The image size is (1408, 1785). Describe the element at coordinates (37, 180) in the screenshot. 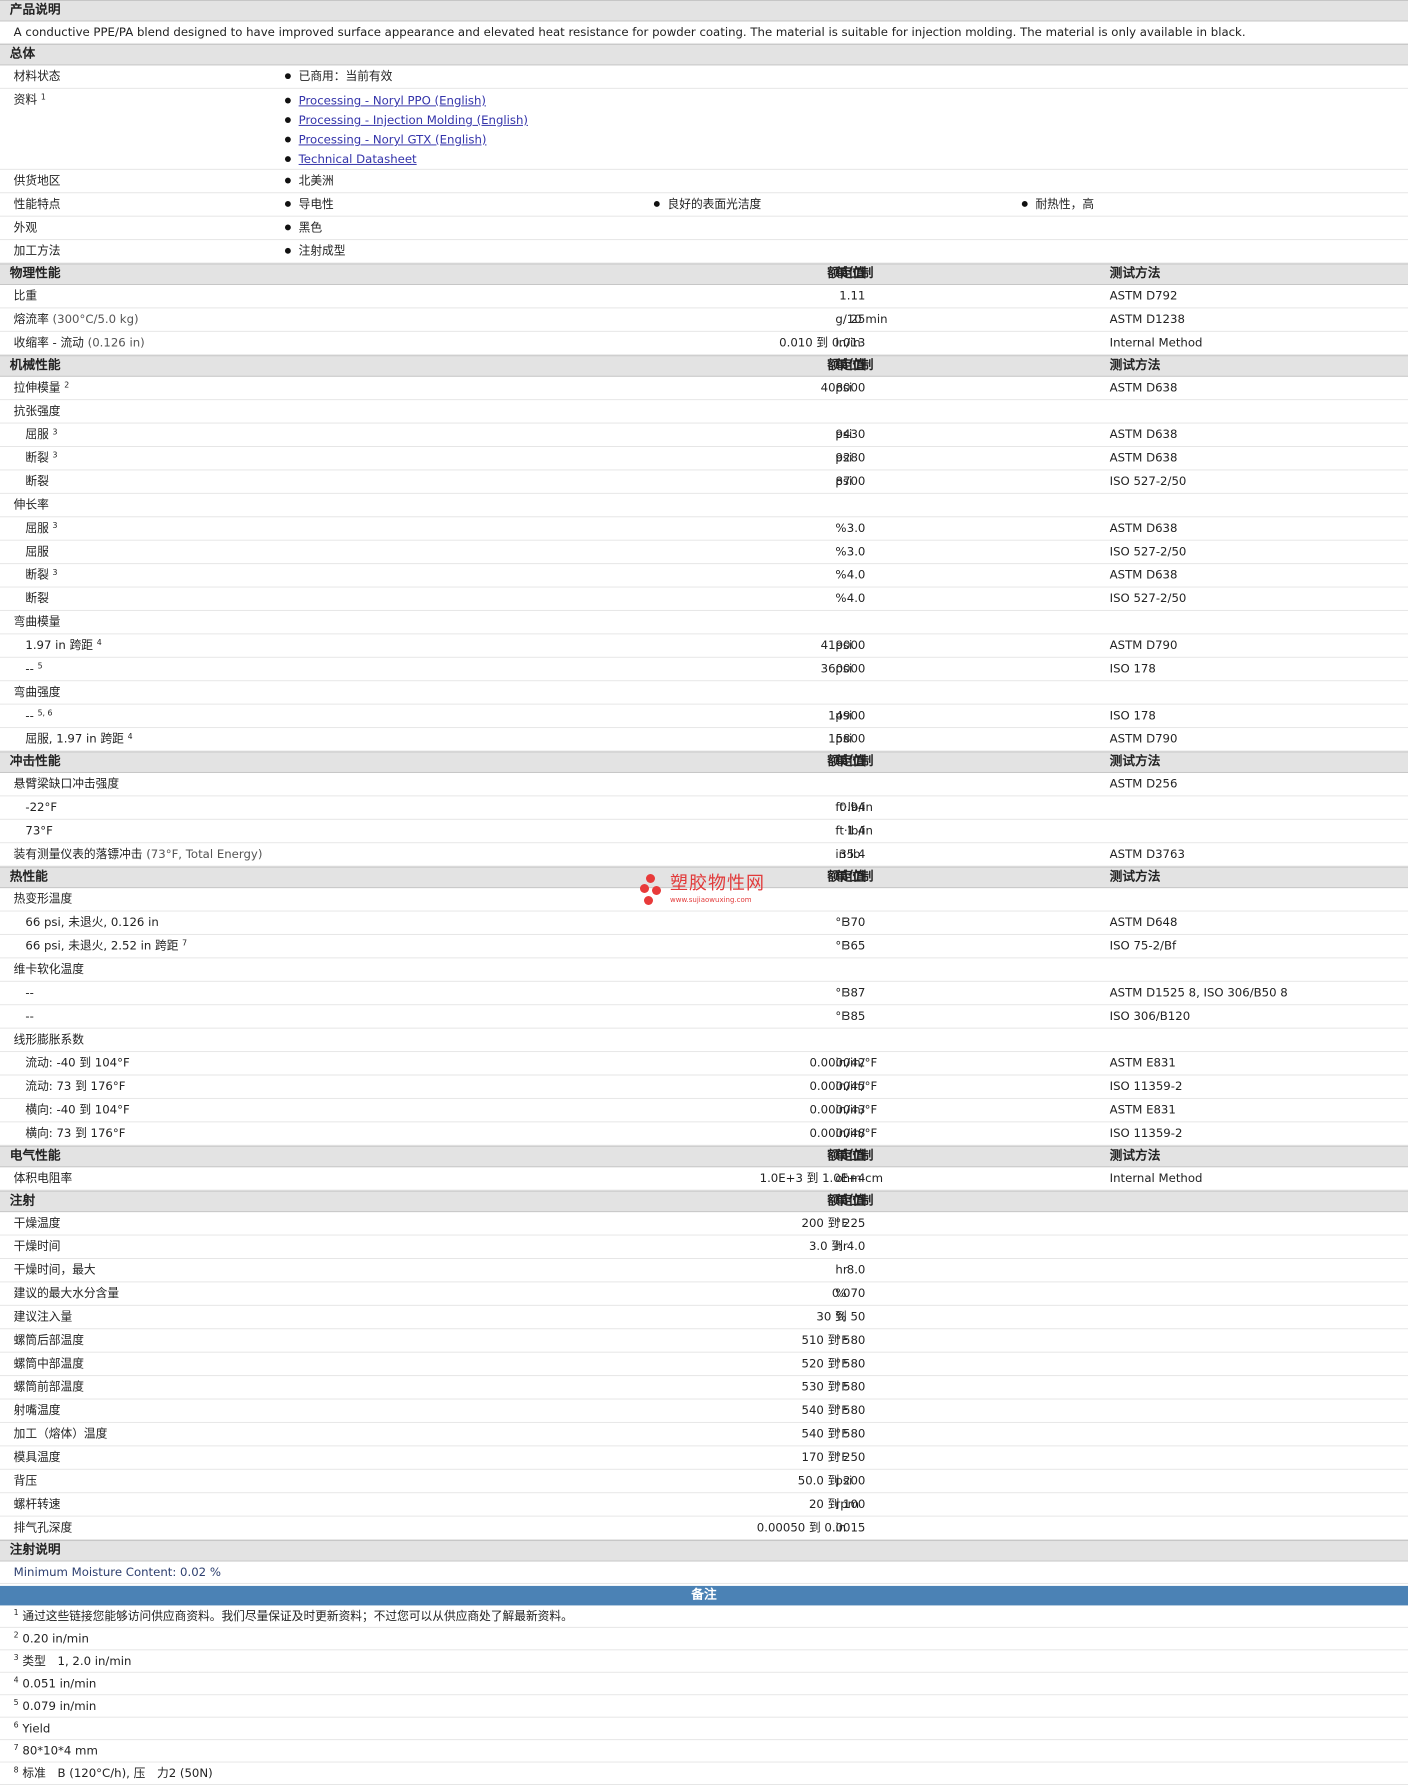

I see `row-label: 供货地区` at that location.